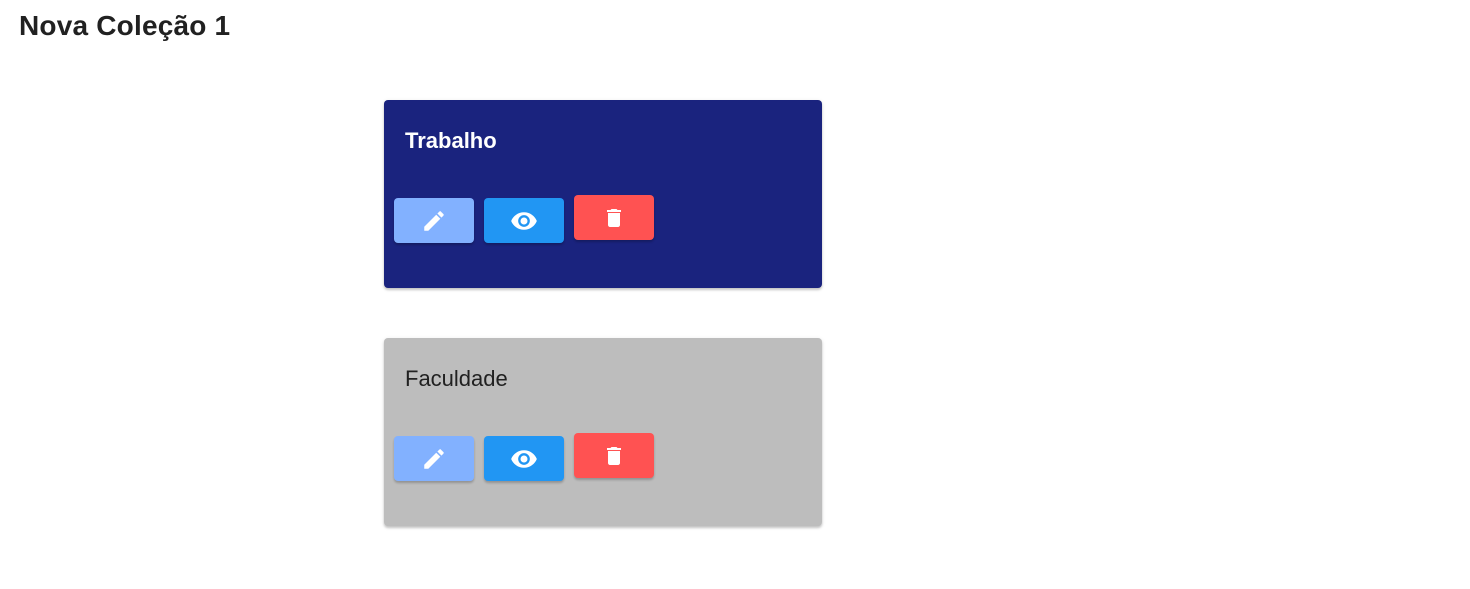  I want to click on page-title: Nova Coleção 1, so click(125, 25).